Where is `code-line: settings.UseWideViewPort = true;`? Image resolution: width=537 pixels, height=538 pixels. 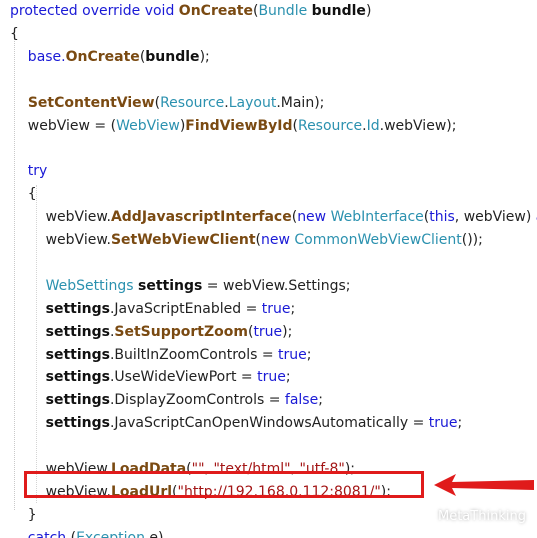
code-line: settings.UseWideViewPort = true; is located at coordinates (150, 377).